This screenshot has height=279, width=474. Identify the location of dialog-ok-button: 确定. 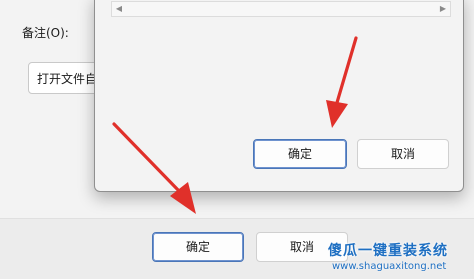
(300, 154).